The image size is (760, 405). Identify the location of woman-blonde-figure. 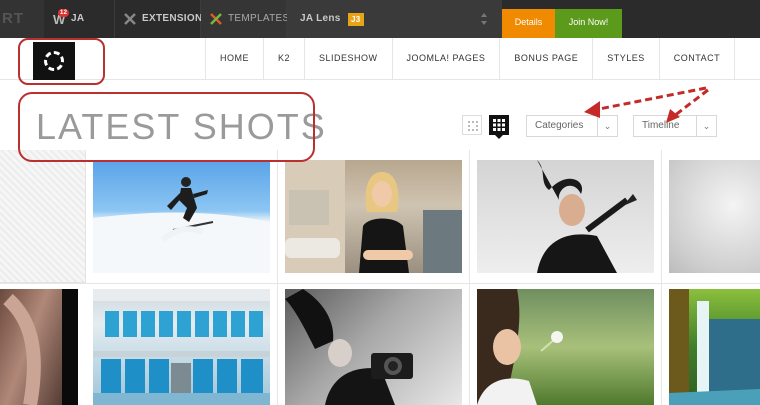
(373, 216).